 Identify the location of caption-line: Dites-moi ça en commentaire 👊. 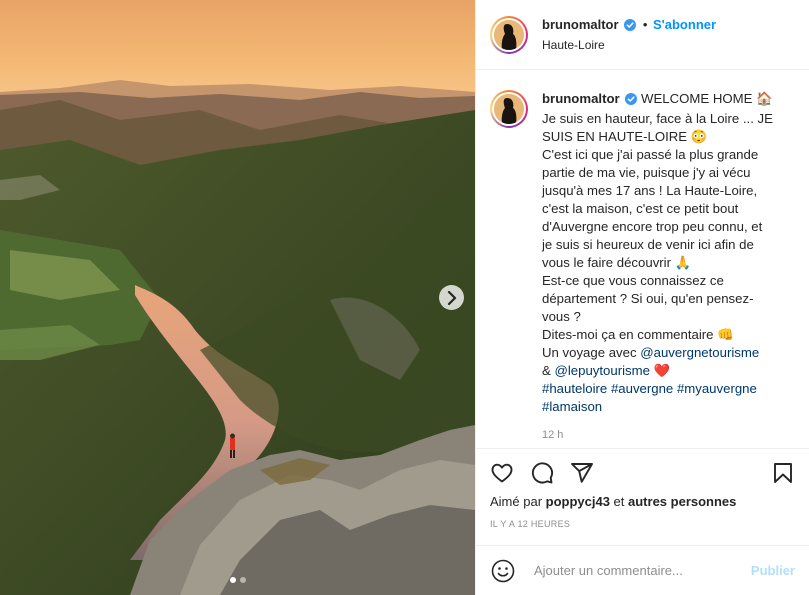
(638, 334).